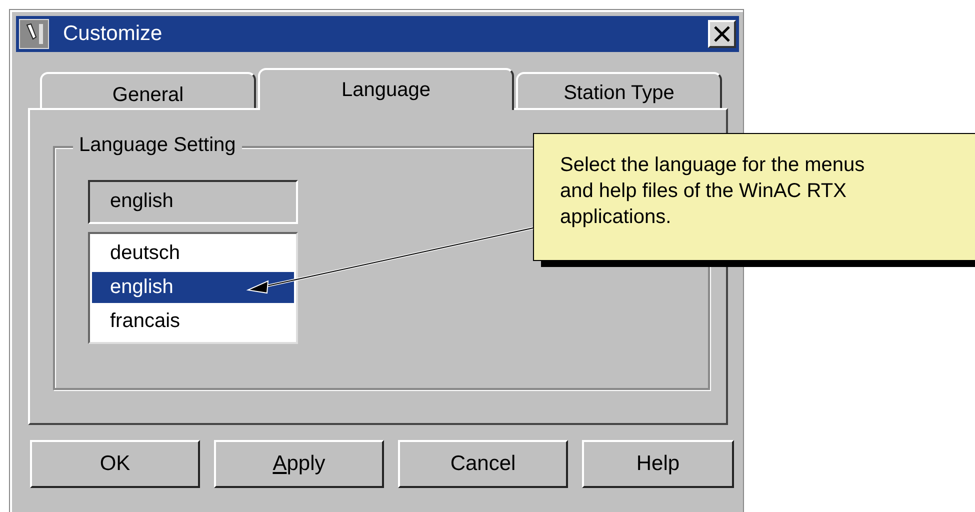 This screenshot has width=975, height=512. What do you see at coordinates (113, 34) in the screenshot?
I see `window-title: Customize` at bounding box center [113, 34].